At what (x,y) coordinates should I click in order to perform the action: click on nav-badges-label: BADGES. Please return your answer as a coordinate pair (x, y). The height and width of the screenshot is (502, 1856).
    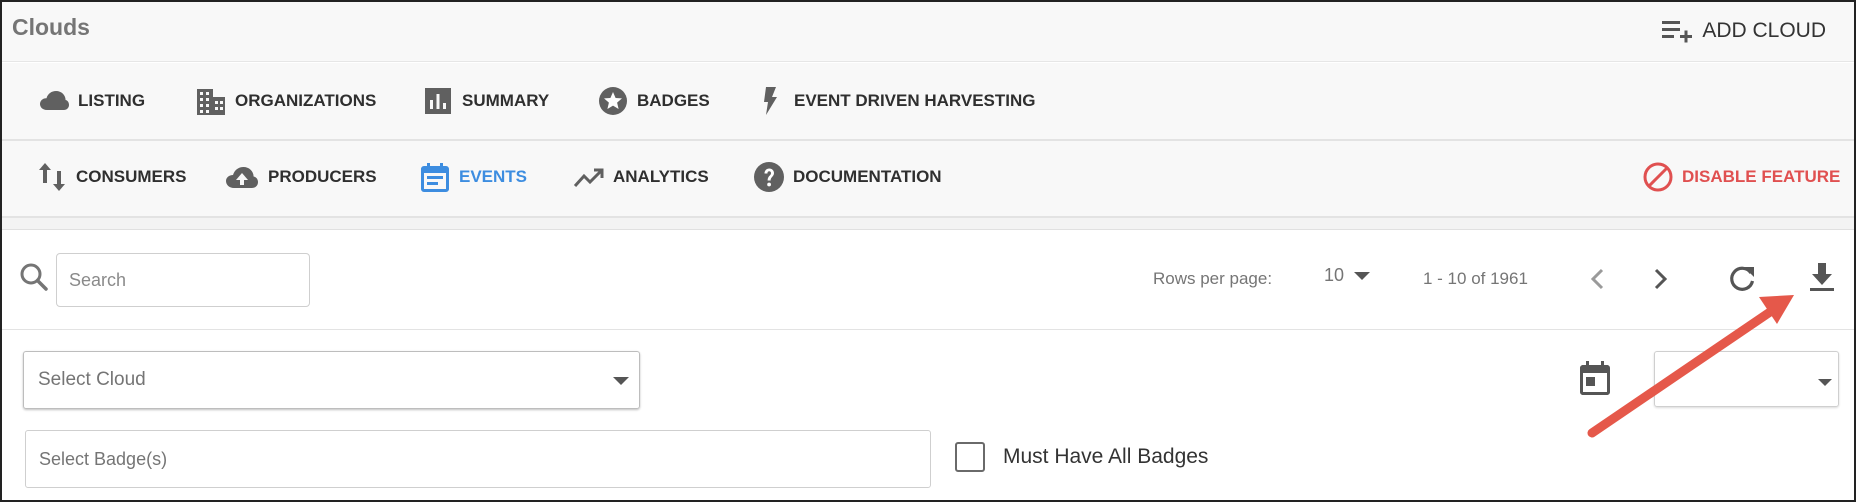
    Looking at the image, I should click on (673, 100).